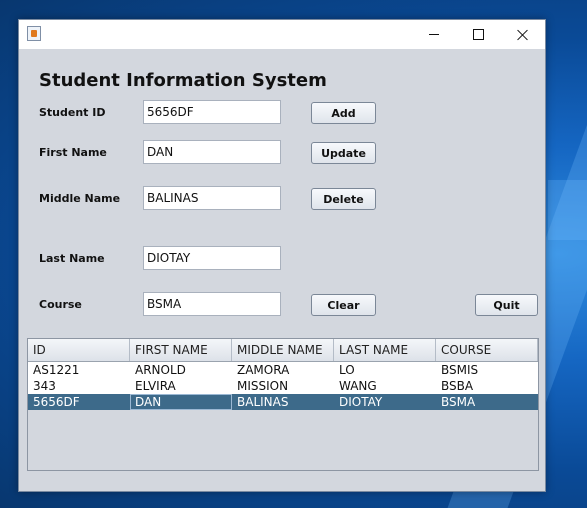  Describe the element at coordinates (73, 152) in the screenshot. I see `first-name-label: First Name` at that location.